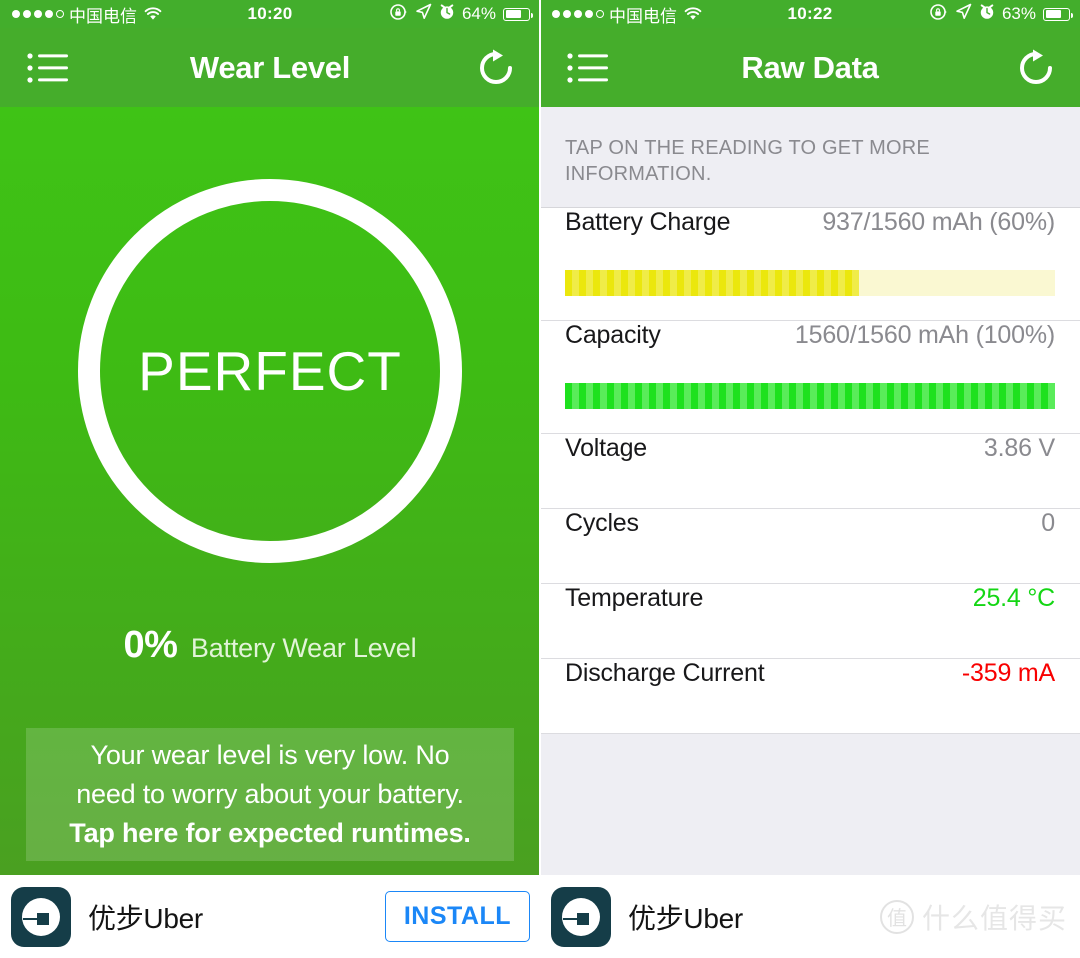 The image size is (1080, 958). What do you see at coordinates (1019, 448) in the screenshot?
I see `reading-value: 3.86 V` at bounding box center [1019, 448].